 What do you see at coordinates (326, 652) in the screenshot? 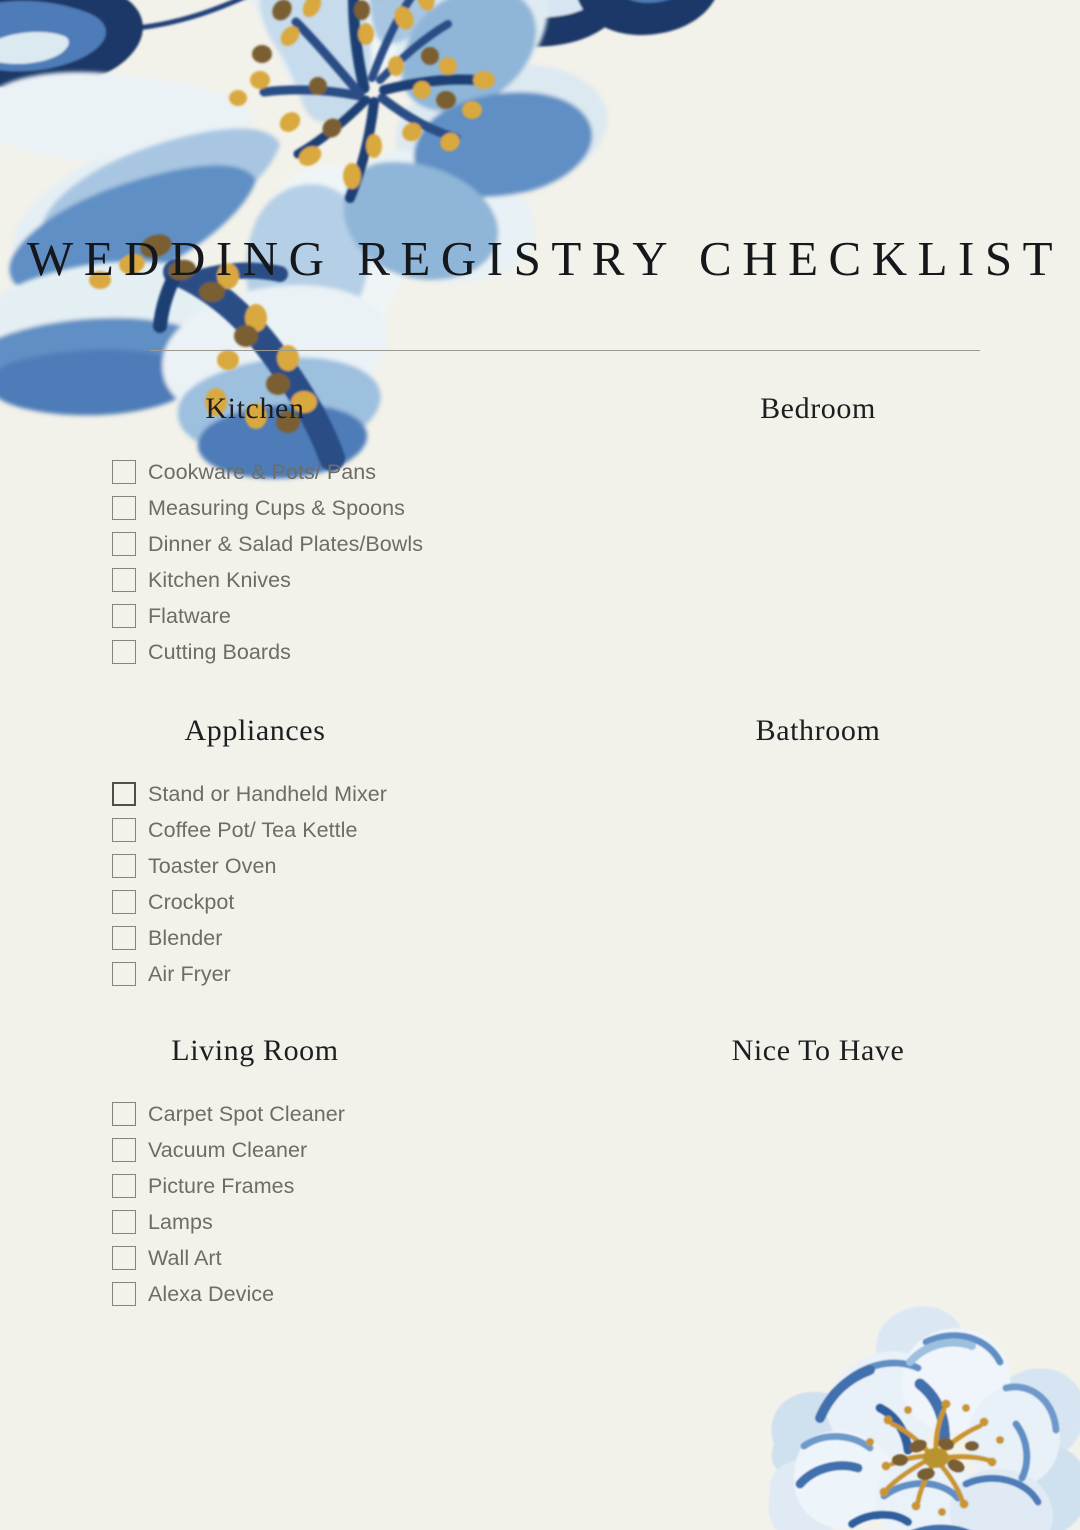
I see `list-item: Cutting Boards` at bounding box center [326, 652].